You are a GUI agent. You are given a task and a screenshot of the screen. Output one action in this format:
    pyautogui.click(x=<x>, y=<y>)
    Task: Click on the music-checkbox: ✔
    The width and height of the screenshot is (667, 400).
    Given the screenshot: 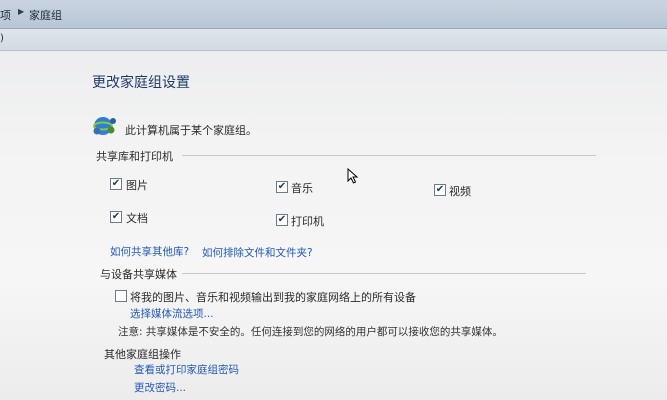 What is the action you would take?
    pyautogui.click(x=282, y=187)
    